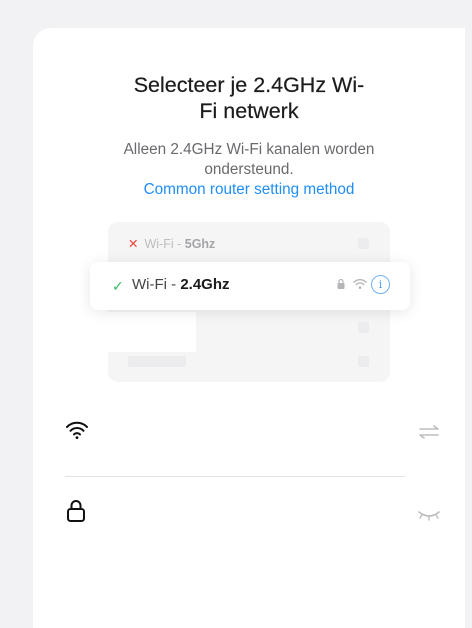 The width and height of the screenshot is (472, 628). I want to click on small-wifi-icon, so click(360, 284).